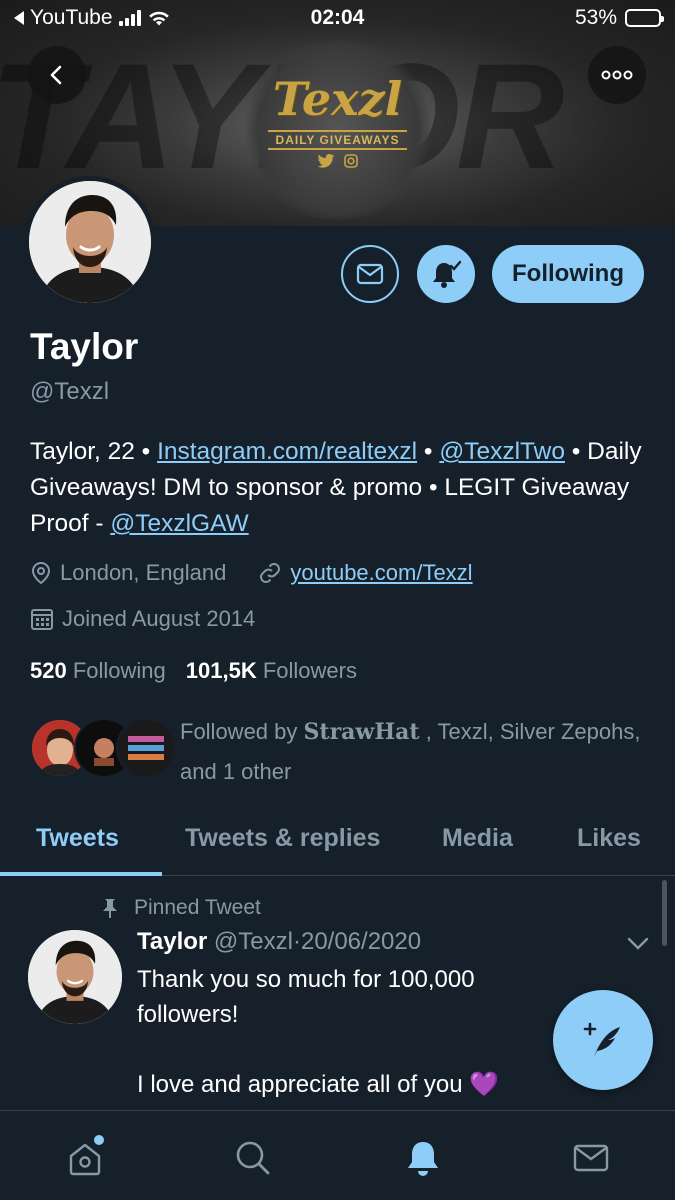 The width and height of the screenshot is (675, 1200). Describe the element at coordinates (103, 749) in the screenshot. I see `followed-by-avatars` at that location.